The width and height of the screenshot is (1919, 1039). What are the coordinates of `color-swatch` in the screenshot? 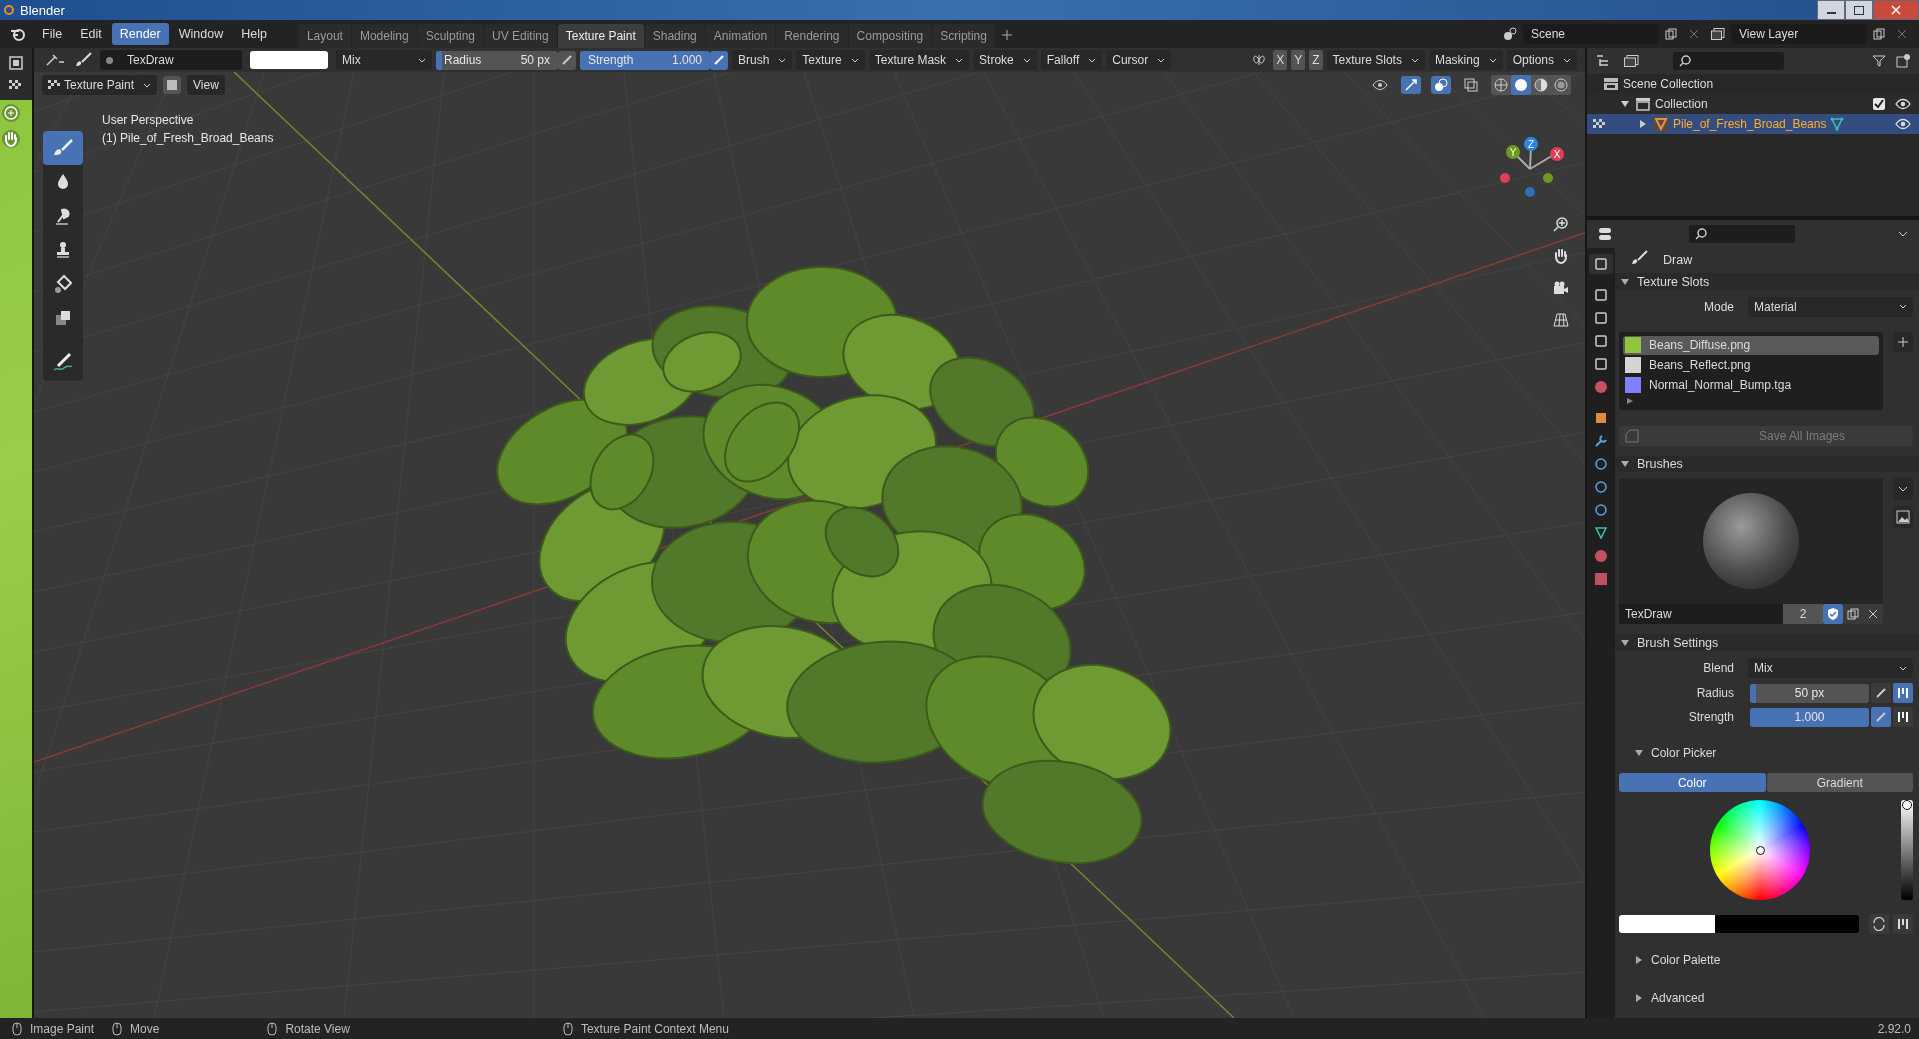 It's located at (289, 60).